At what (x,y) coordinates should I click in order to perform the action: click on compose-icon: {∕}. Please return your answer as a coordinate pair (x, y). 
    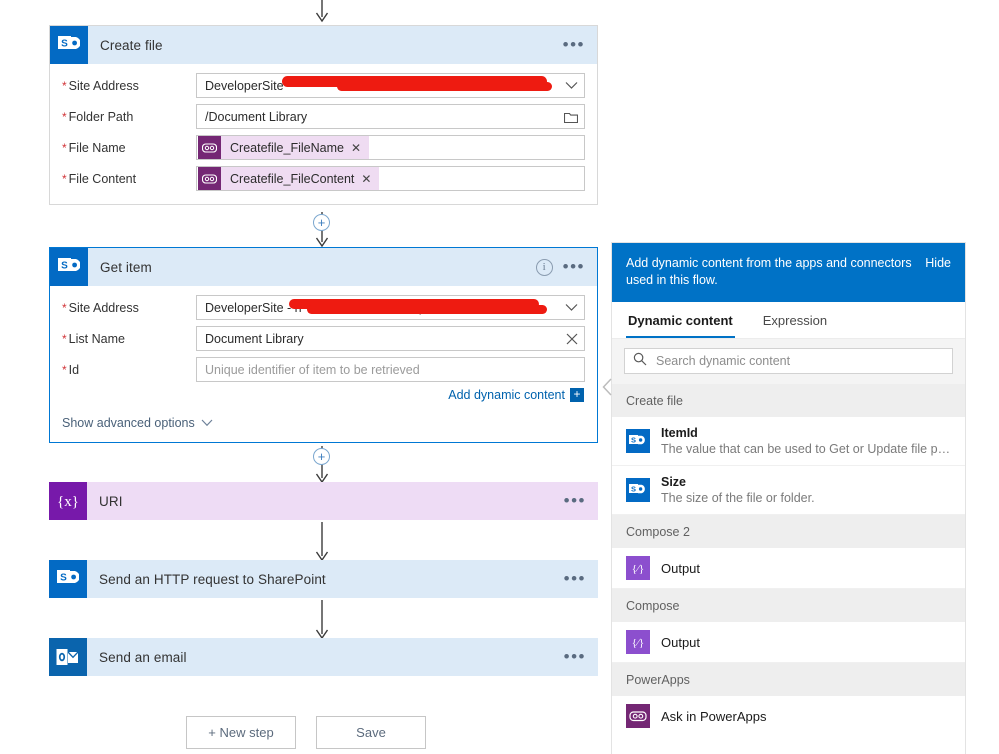
    Looking at the image, I should click on (638, 568).